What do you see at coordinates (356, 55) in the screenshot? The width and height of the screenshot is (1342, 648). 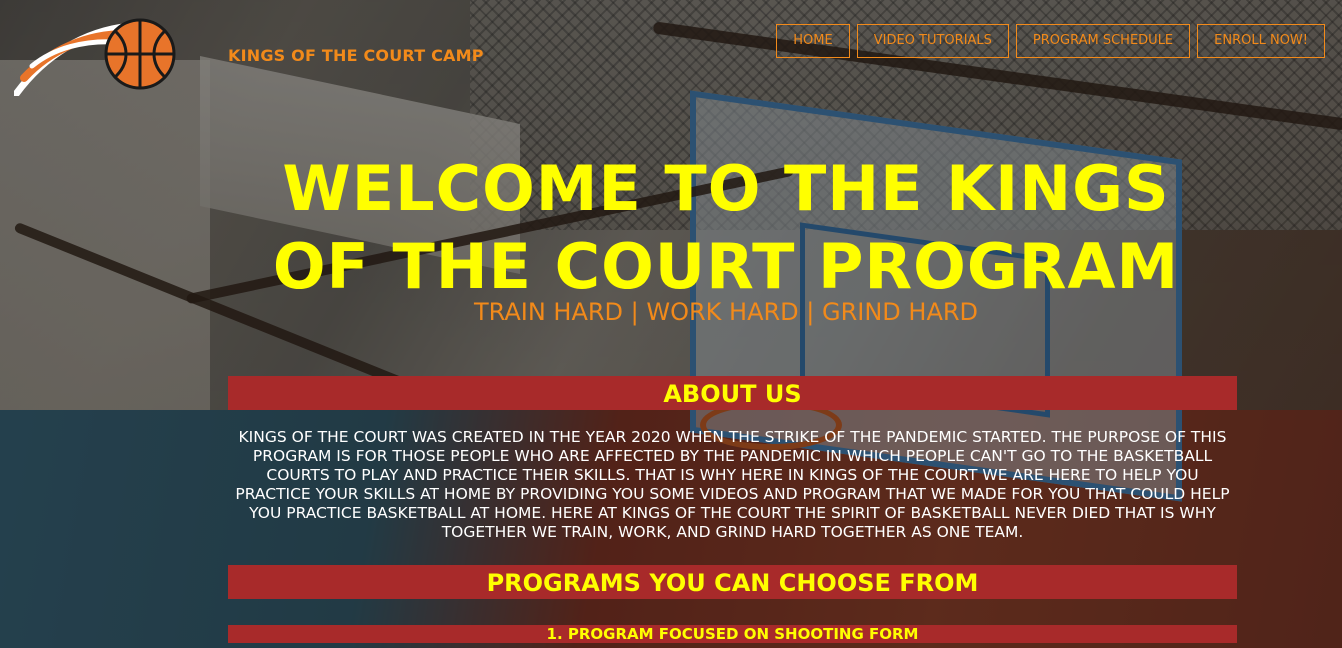 I see `brand-name: KINGS OF THE COURT CAMP` at bounding box center [356, 55].